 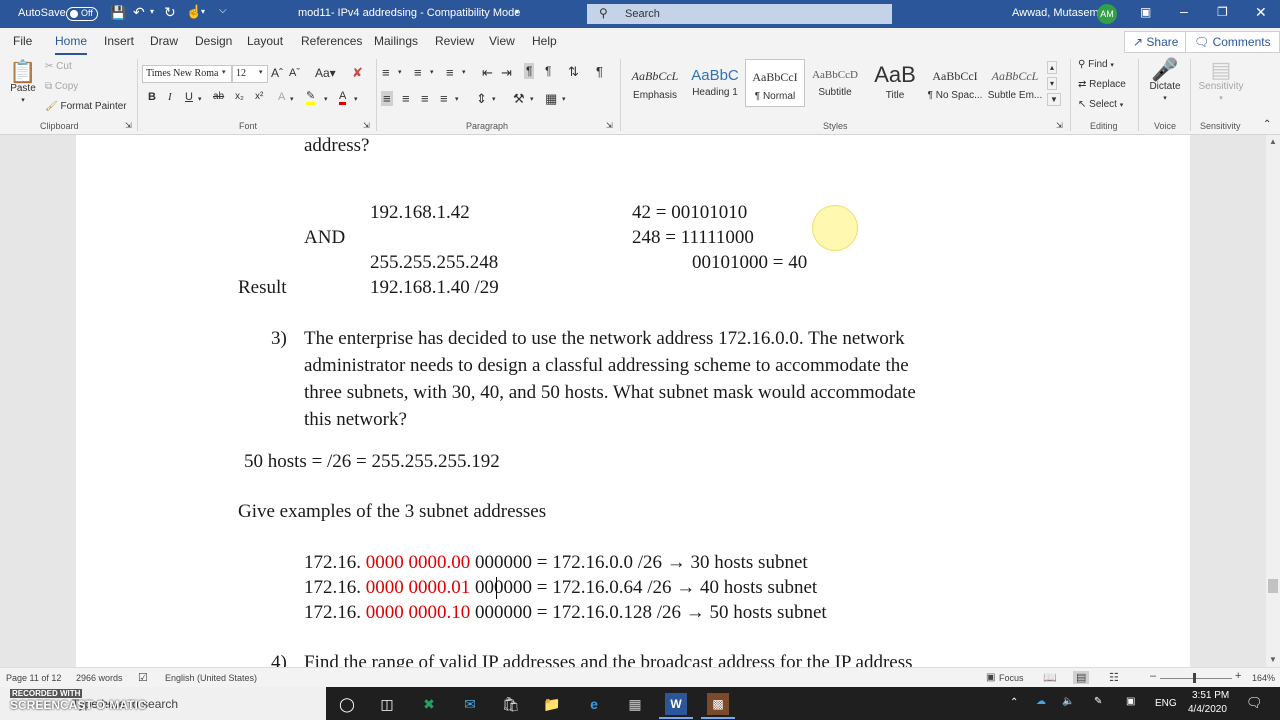 I want to click on user-name: Awwad, Mutasem, so click(x=1055, y=13).